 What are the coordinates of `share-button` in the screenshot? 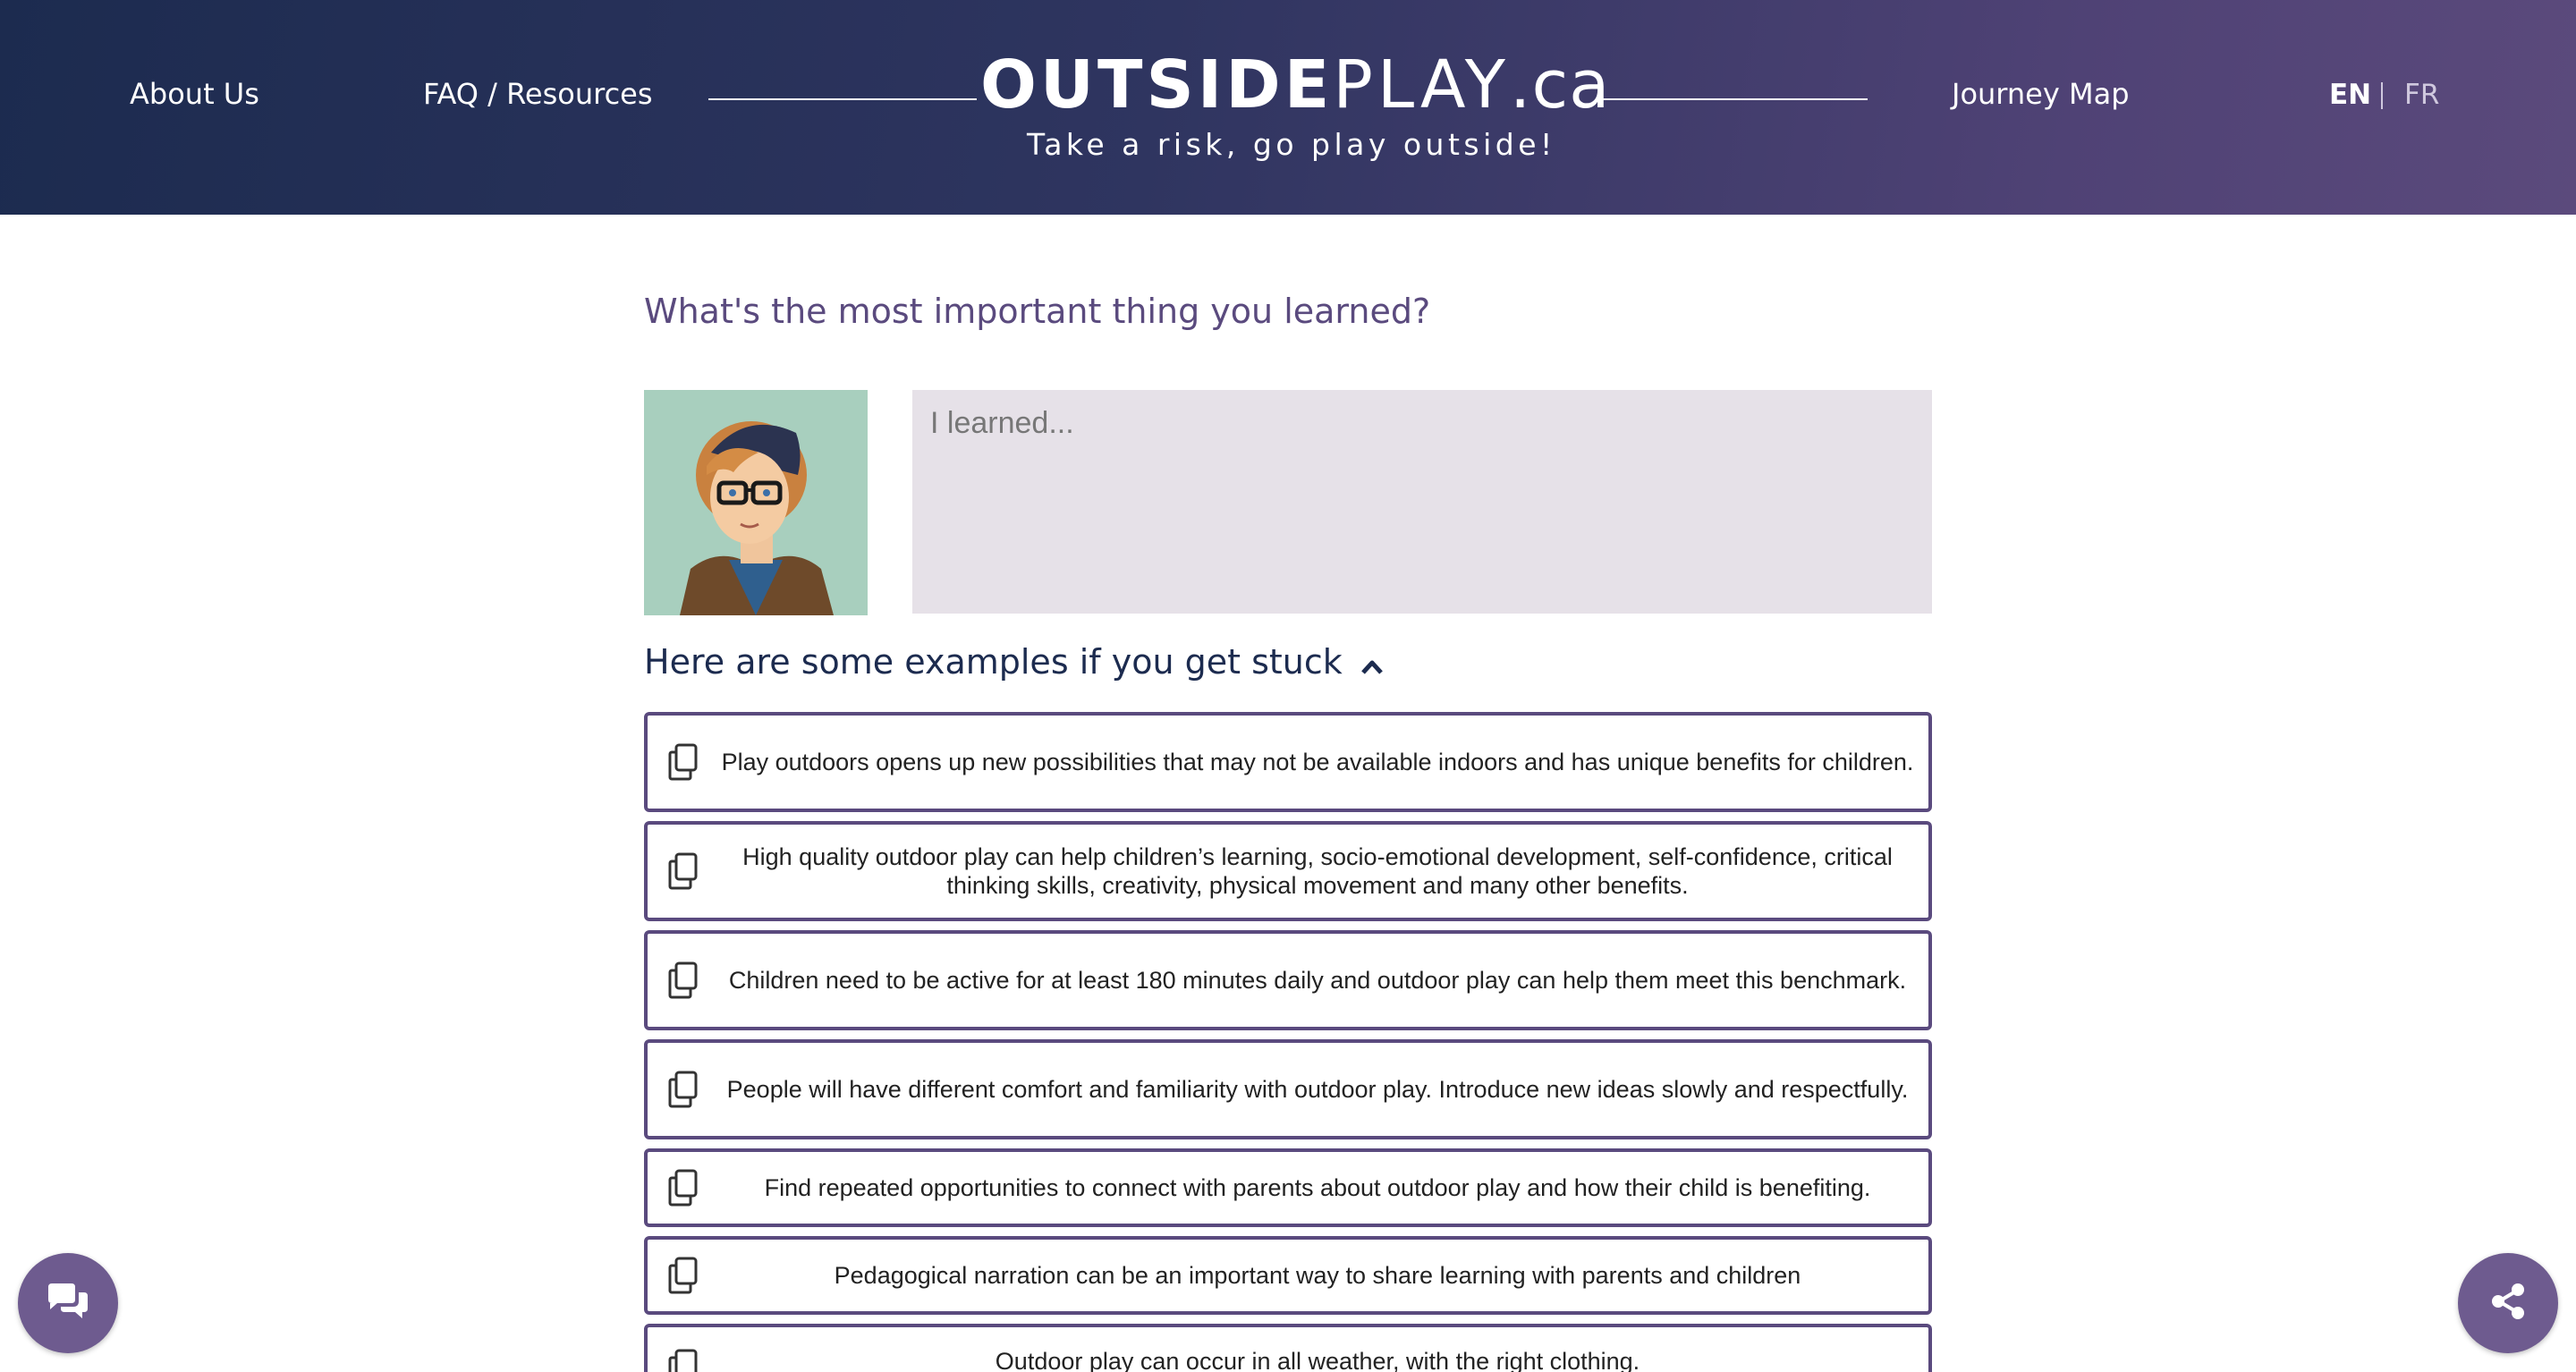 It's located at (2508, 1303).